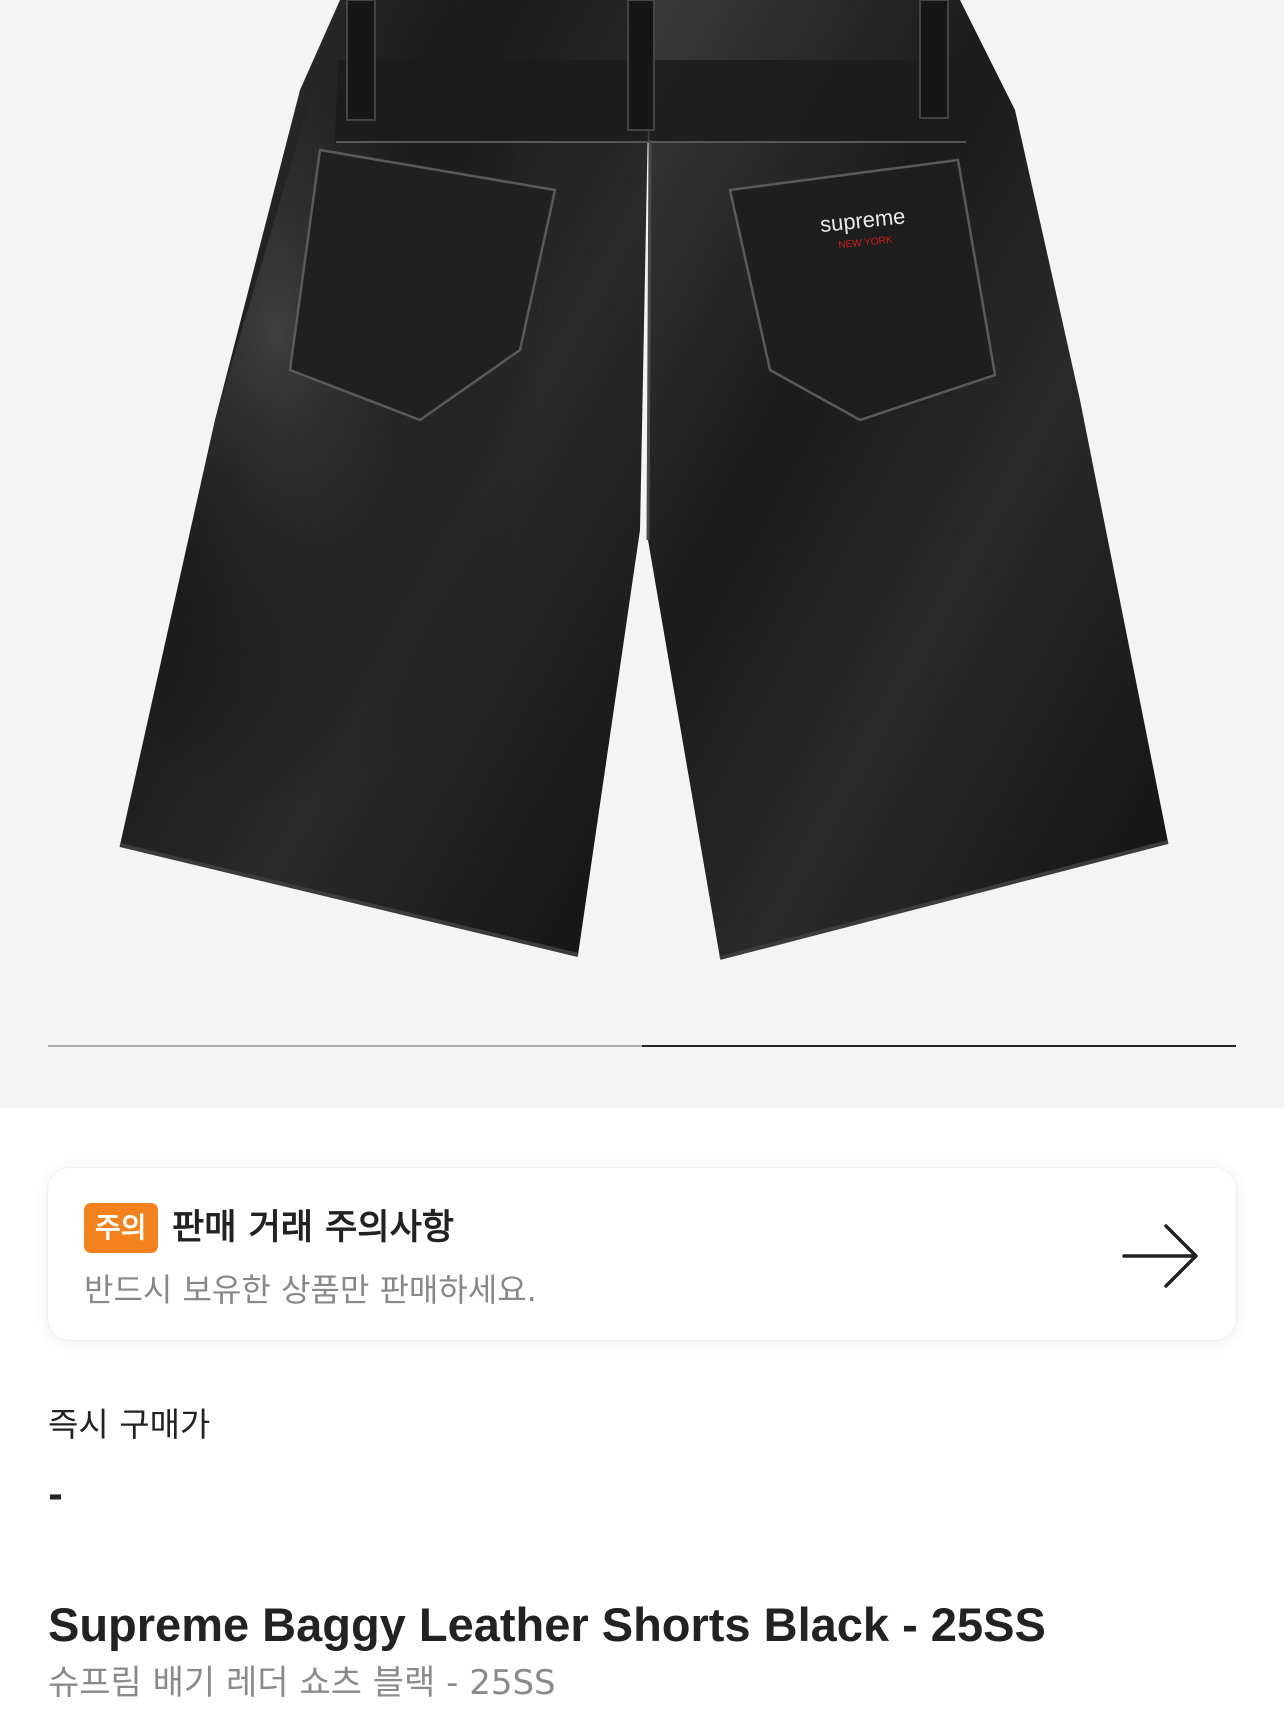  Describe the element at coordinates (642, 1254) in the screenshot. I see `selling-notice-banner: 주의 판매 거래 주의사항 반드시 보유한 상품만 판매하세요.` at that location.